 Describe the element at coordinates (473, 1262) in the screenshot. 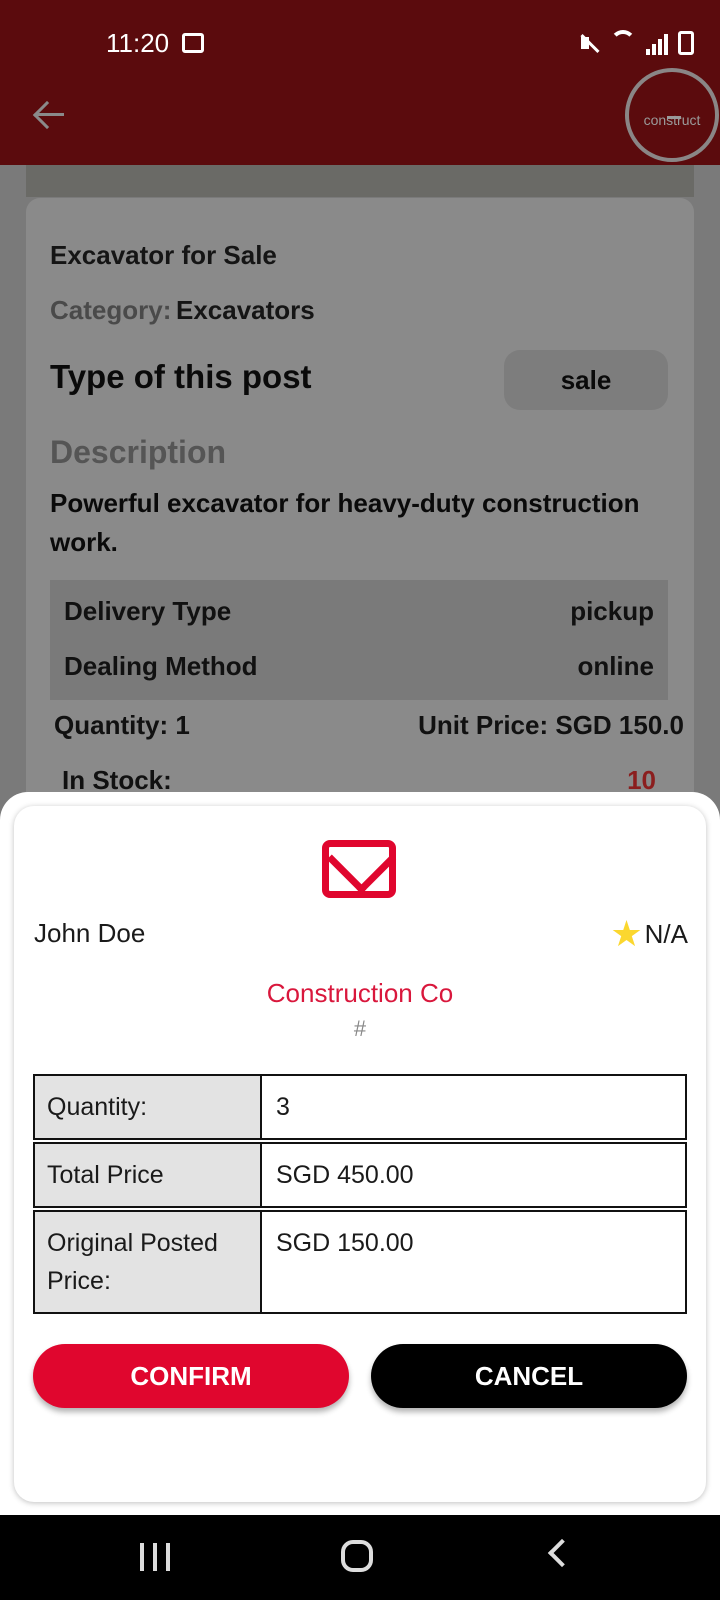

I see `table-value: SGD 150.00` at that location.